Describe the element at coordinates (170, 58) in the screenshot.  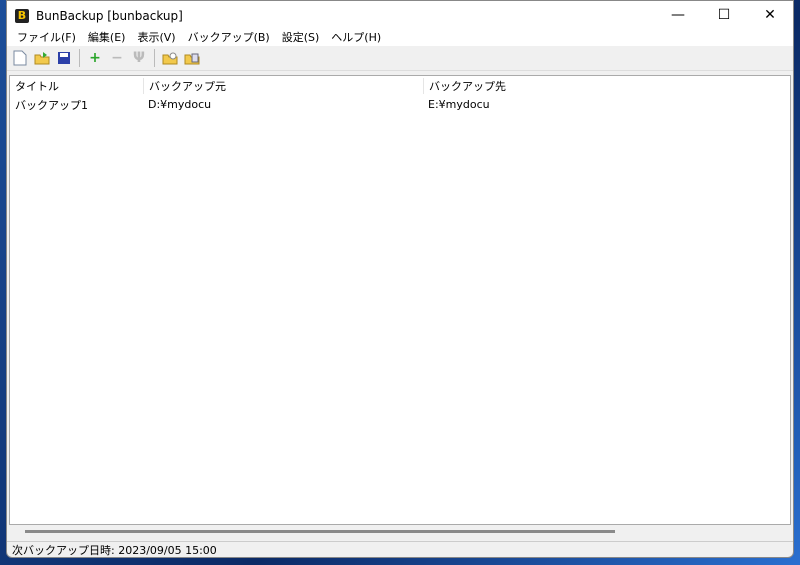
I see `backup-folder-icon` at that location.